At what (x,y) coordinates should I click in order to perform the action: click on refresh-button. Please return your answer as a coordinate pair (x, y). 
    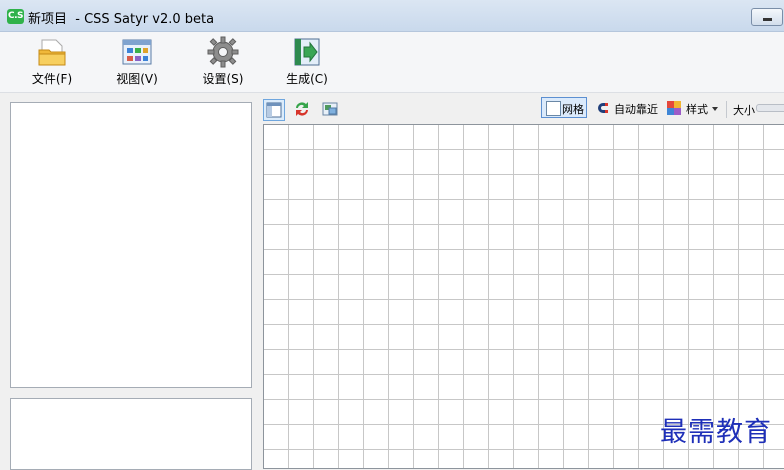
    Looking at the image, I should click on (302, 109).